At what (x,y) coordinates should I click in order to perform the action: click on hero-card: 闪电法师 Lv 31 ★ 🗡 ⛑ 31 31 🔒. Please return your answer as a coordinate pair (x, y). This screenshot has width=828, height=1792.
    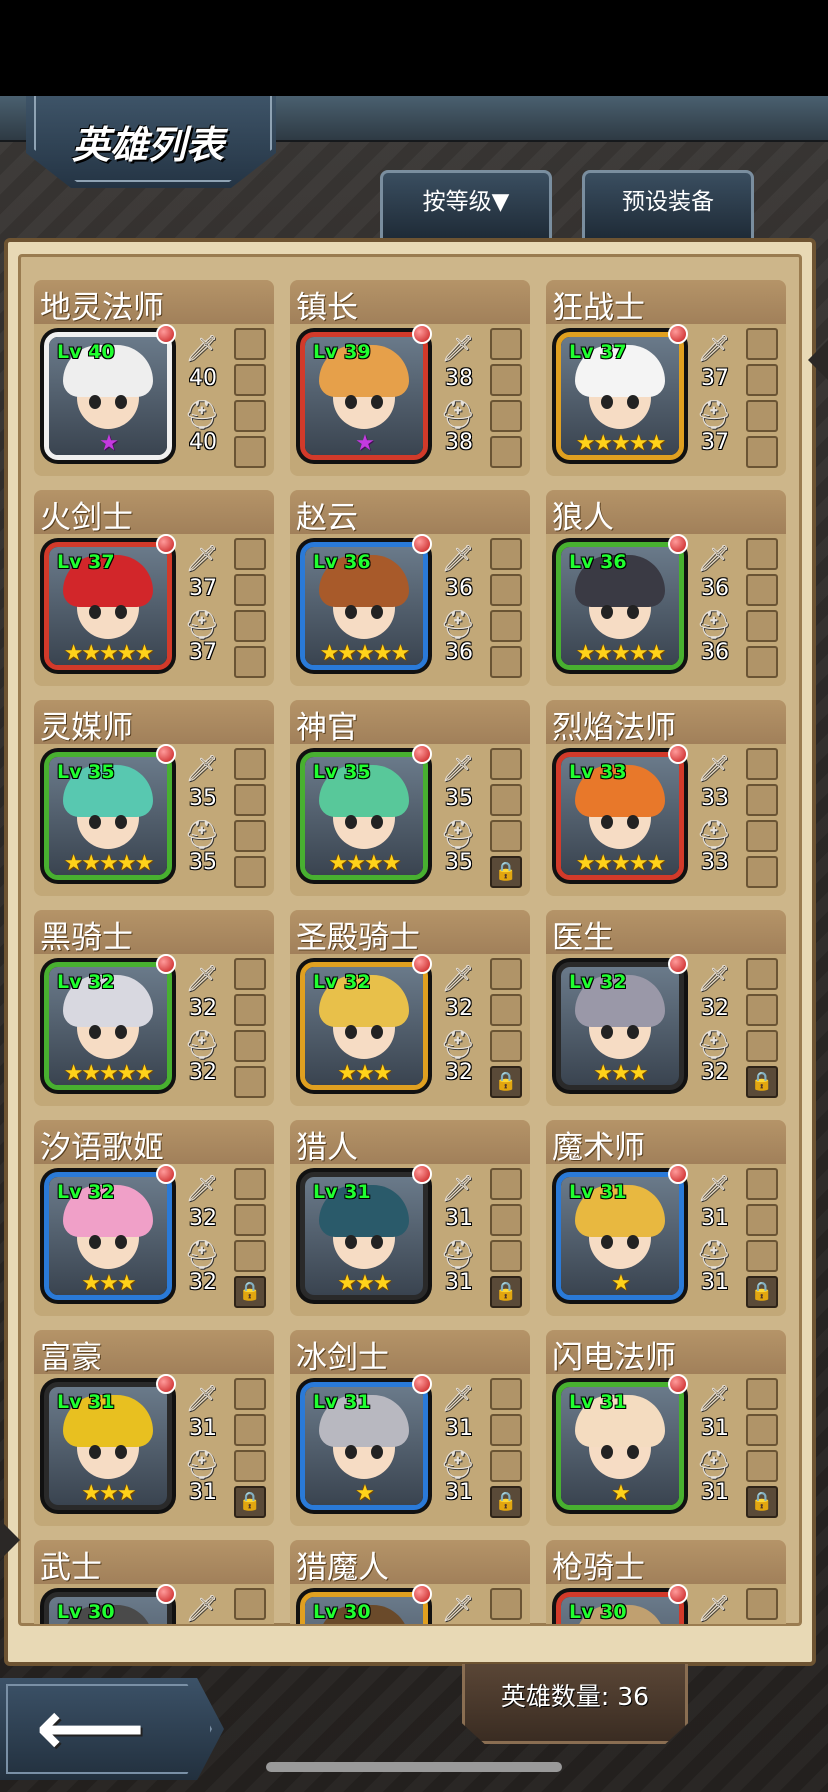
    Looking at the image, I should click on (666, 1430).